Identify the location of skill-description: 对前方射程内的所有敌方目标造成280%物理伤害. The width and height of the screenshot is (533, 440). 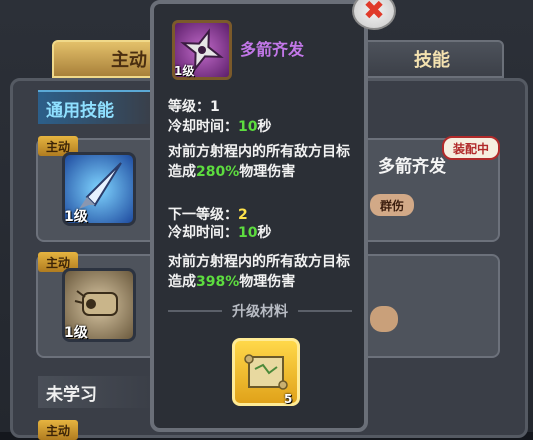
(261, 162).